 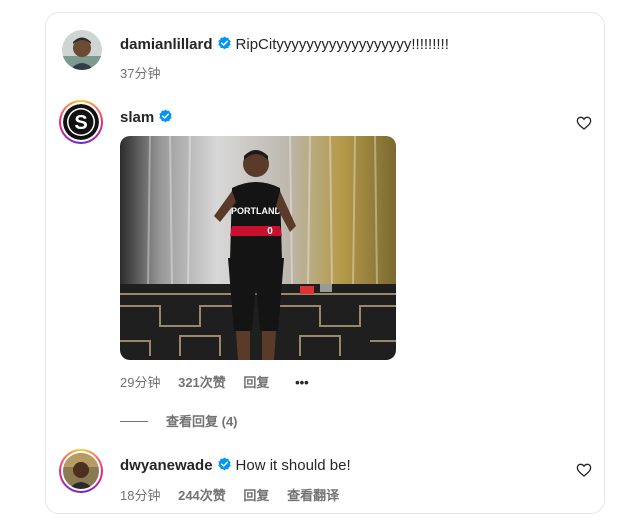 What do you see at coordinates (302, 382) in the screenshot?
I see `more-dots-icon: •••` at bounding box center [302, 382].